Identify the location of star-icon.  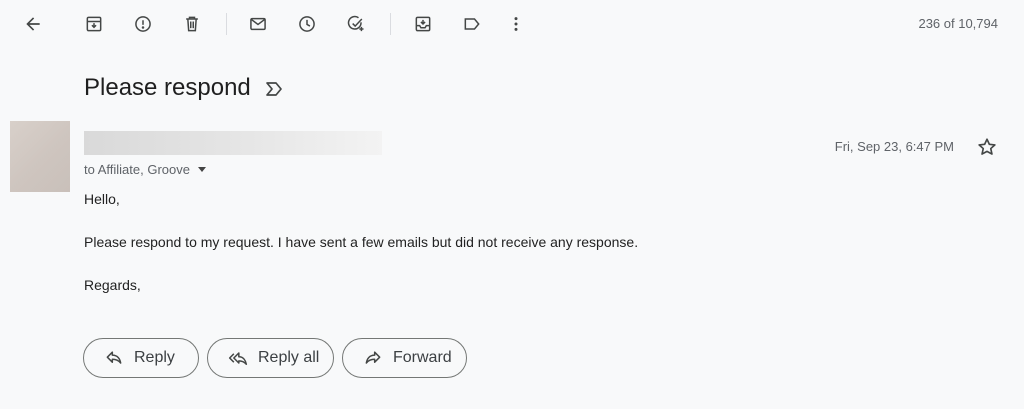
(987, 147).